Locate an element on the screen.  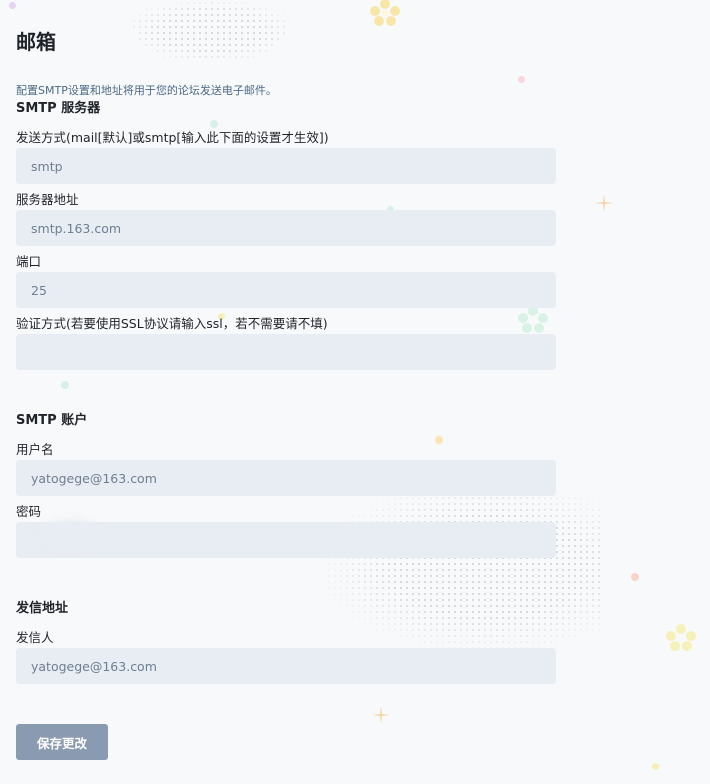
section-title-sender: 发信地址 is located at coordinates (42, 608).